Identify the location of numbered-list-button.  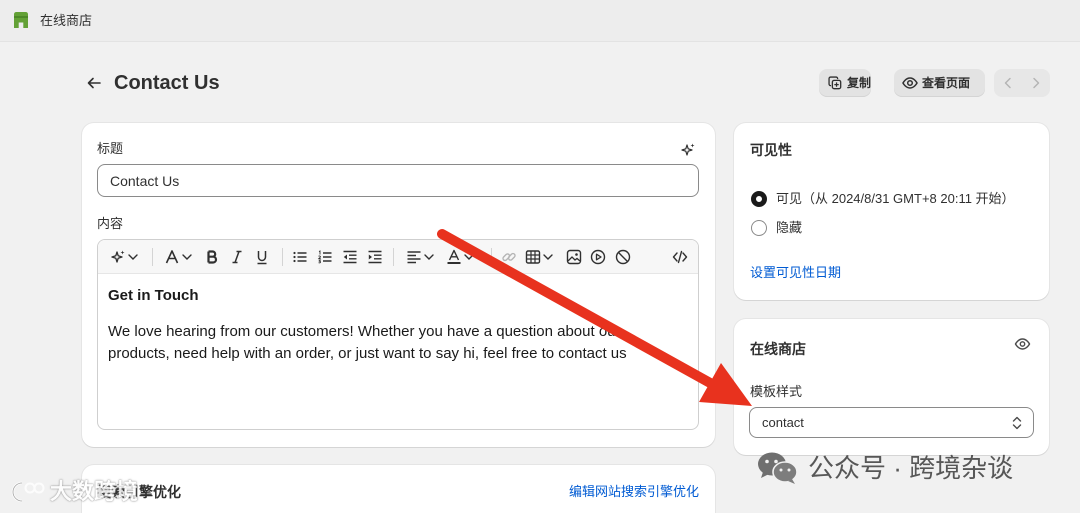
(325, 257).